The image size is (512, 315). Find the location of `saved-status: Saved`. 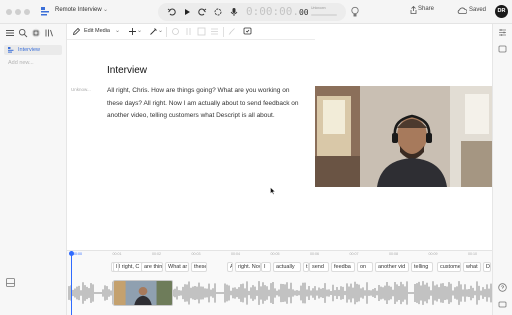

saved-status: Saved is located at coordinates (478, 10).